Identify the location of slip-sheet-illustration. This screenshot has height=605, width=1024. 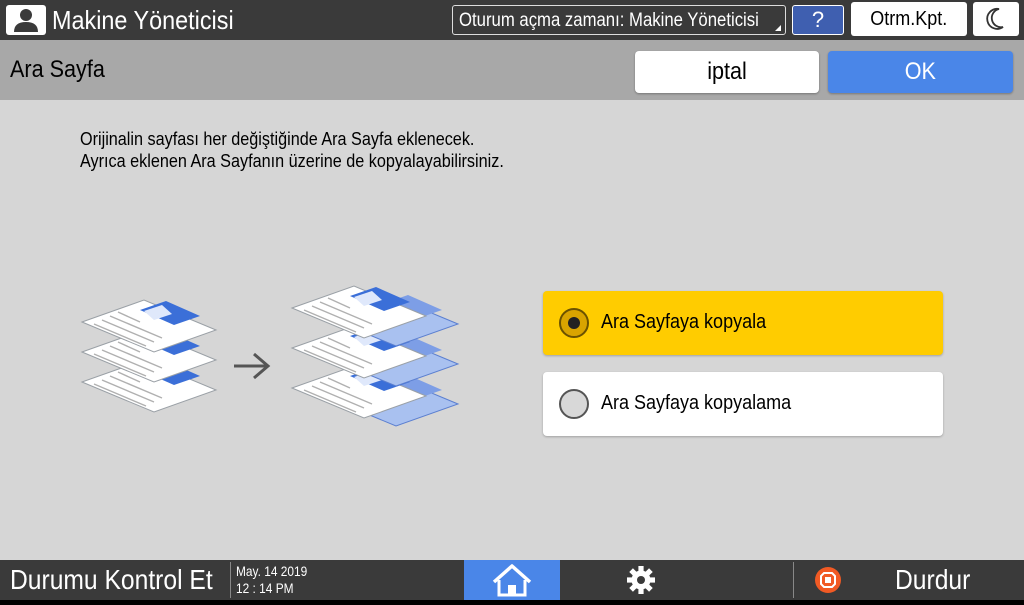
(270, 356).